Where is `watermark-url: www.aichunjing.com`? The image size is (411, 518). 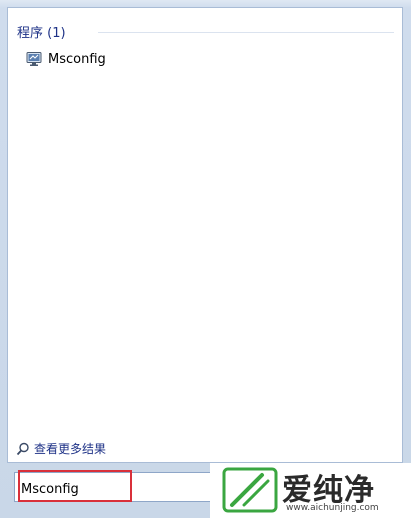 watermark-url: www.aichunjing.com is located at coordinates (332, 508).